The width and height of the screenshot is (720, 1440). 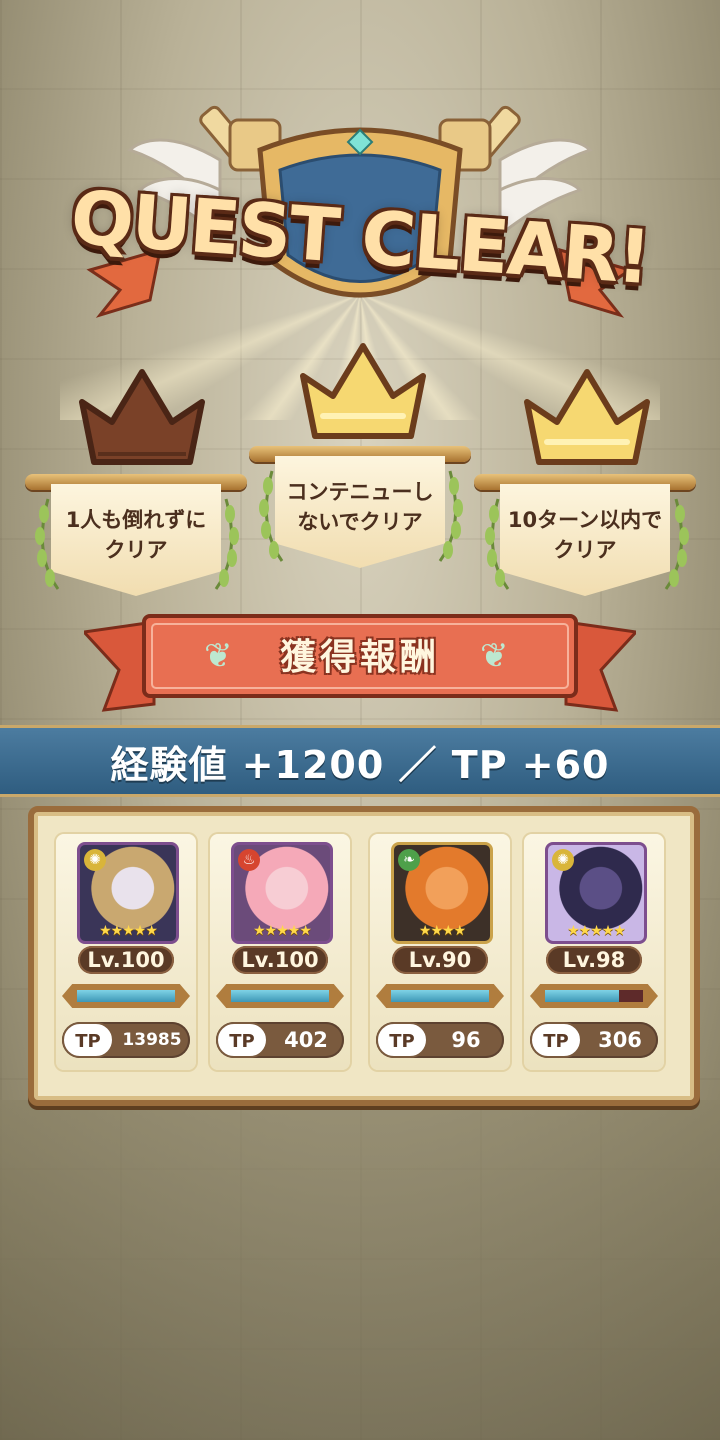 What do you see at coordinates (360, 764) in the screenshot?
I see `exp-tp-text: 経験値 +1200 ／ TP +60` at bounding box center [360, 764].